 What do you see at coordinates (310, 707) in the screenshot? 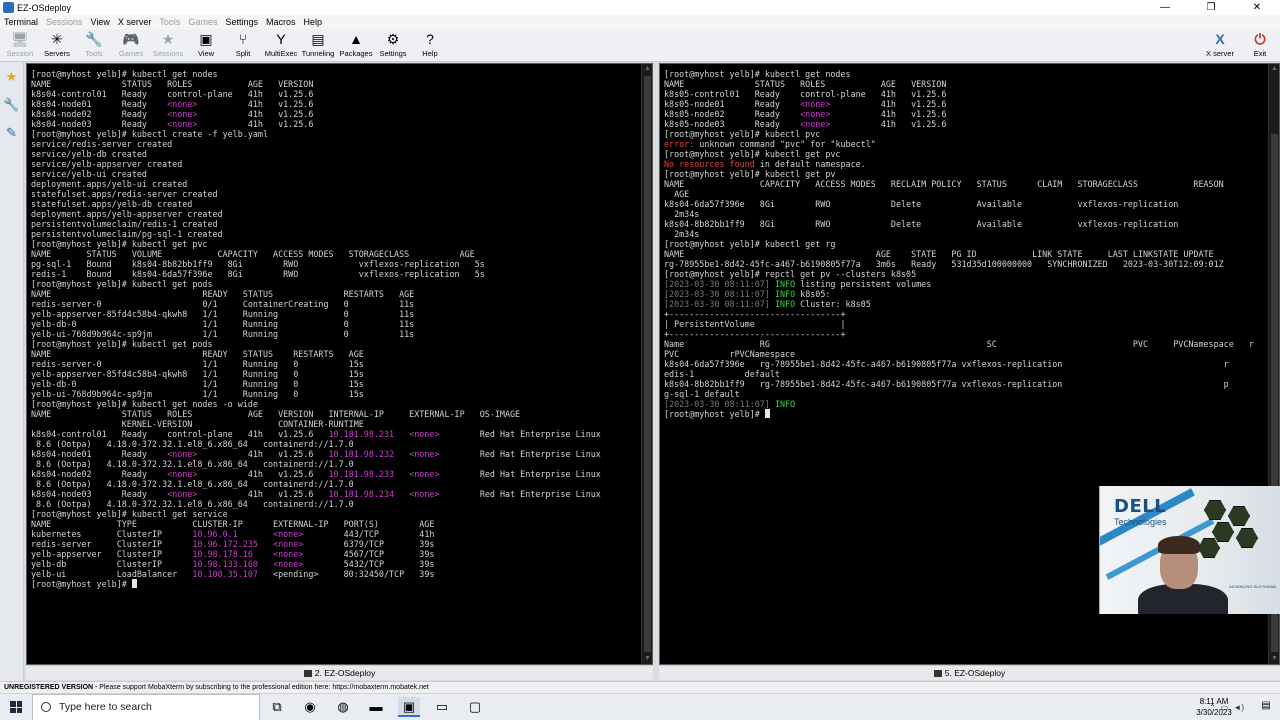
I see `edge-icon: ◉` at bounding box center [310, 707].